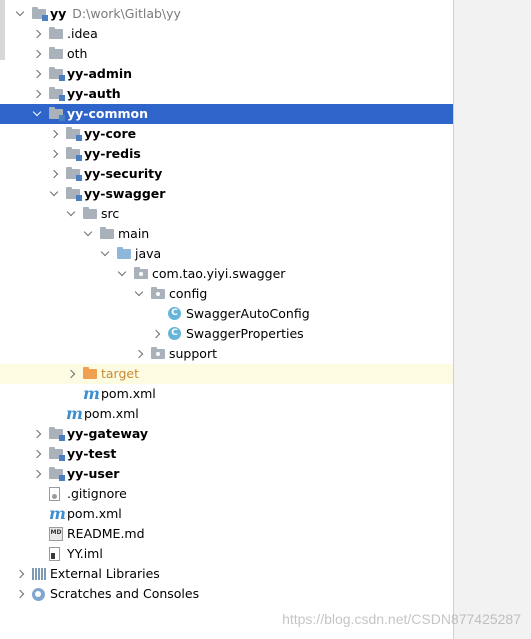  I want to click on tree-row-yy-auth: yy-auth, so click(226, 94).